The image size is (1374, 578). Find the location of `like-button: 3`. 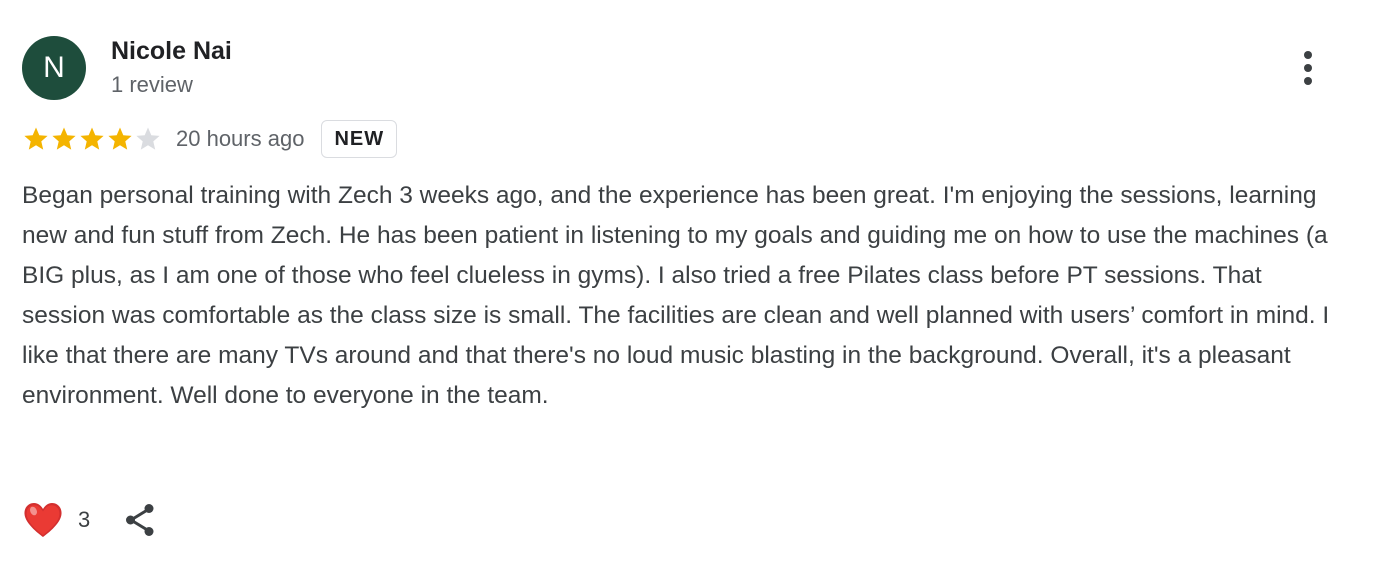

like-button: 3 is located at coordinates (56, 520).